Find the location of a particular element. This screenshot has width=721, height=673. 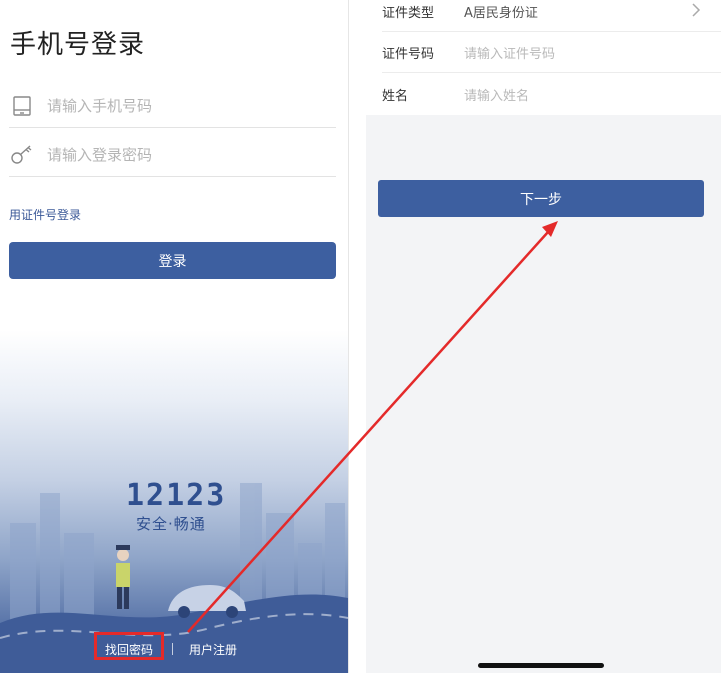

id-type-label: 证件类型 is located at coordinates (408, 13).